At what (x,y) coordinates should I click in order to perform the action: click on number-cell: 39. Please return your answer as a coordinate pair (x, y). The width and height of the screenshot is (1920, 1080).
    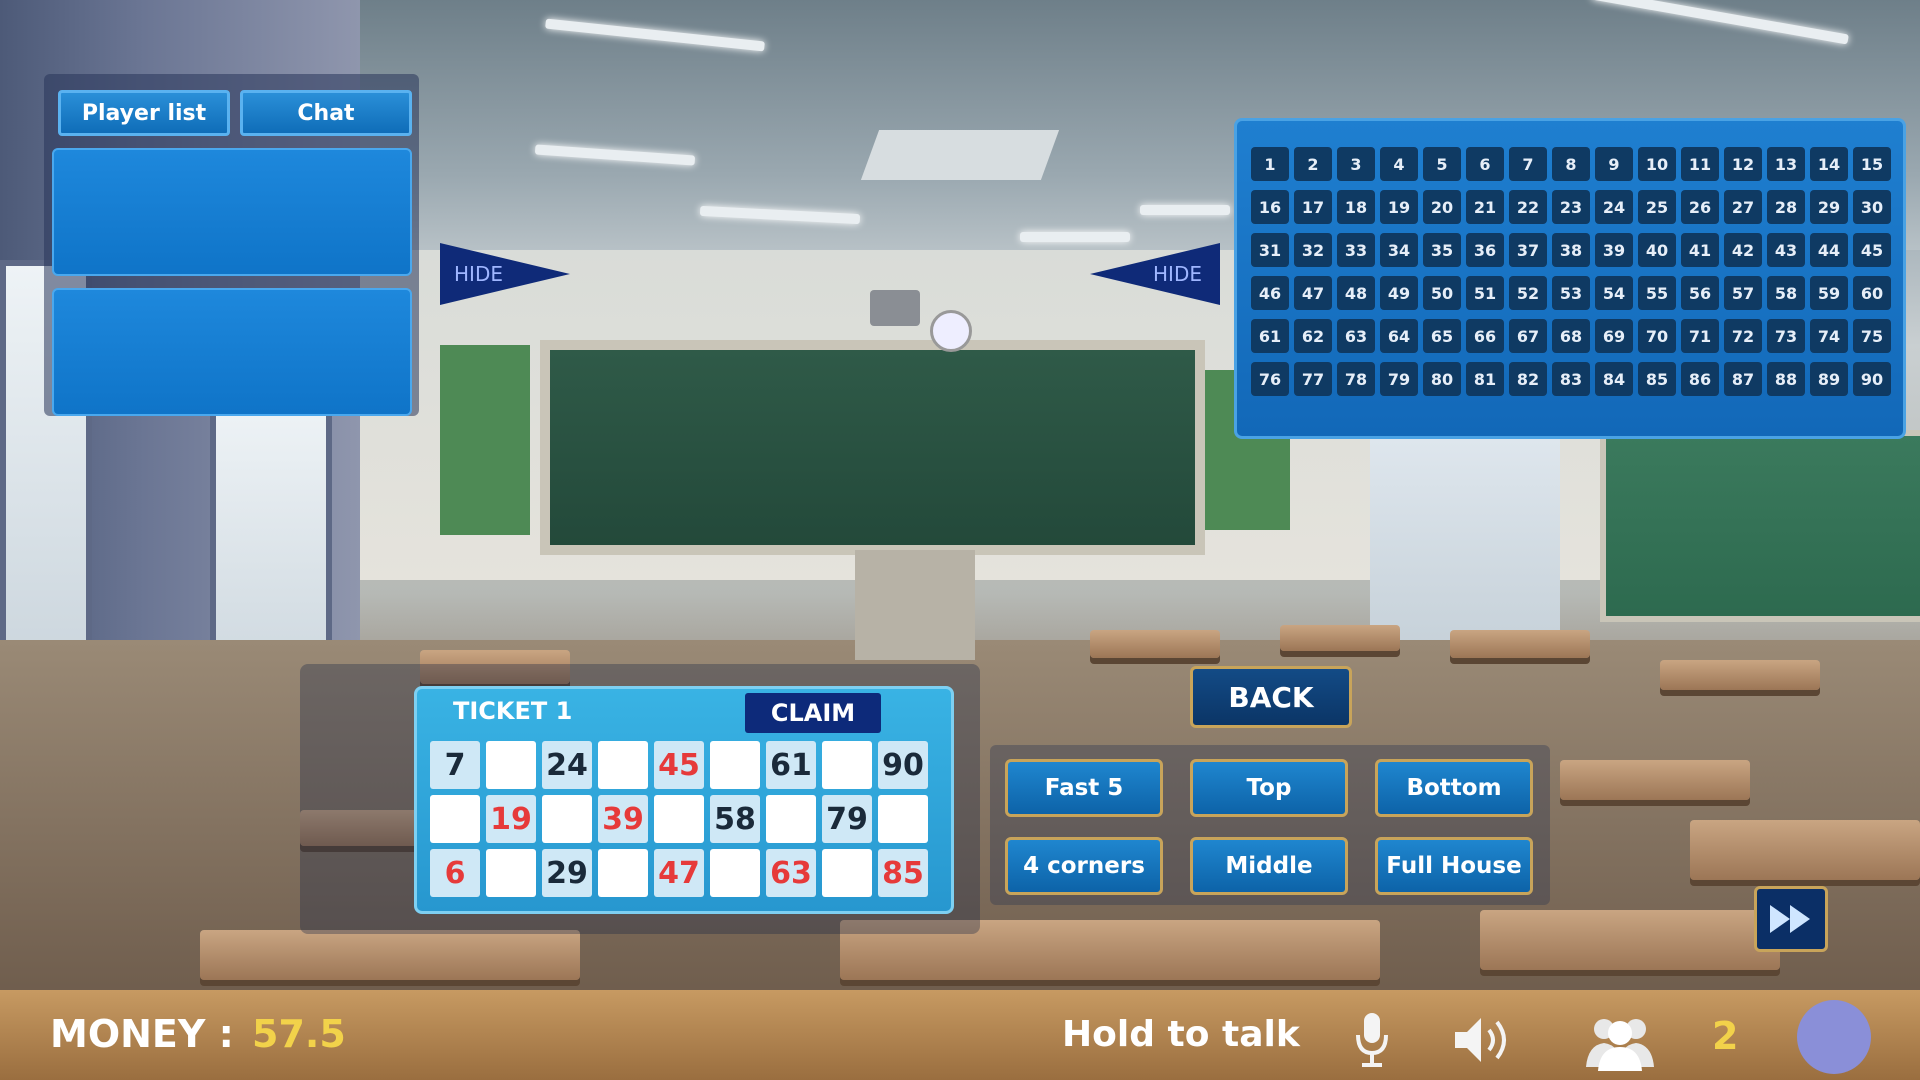
    Looking at the image, I should click on (1614, 250).